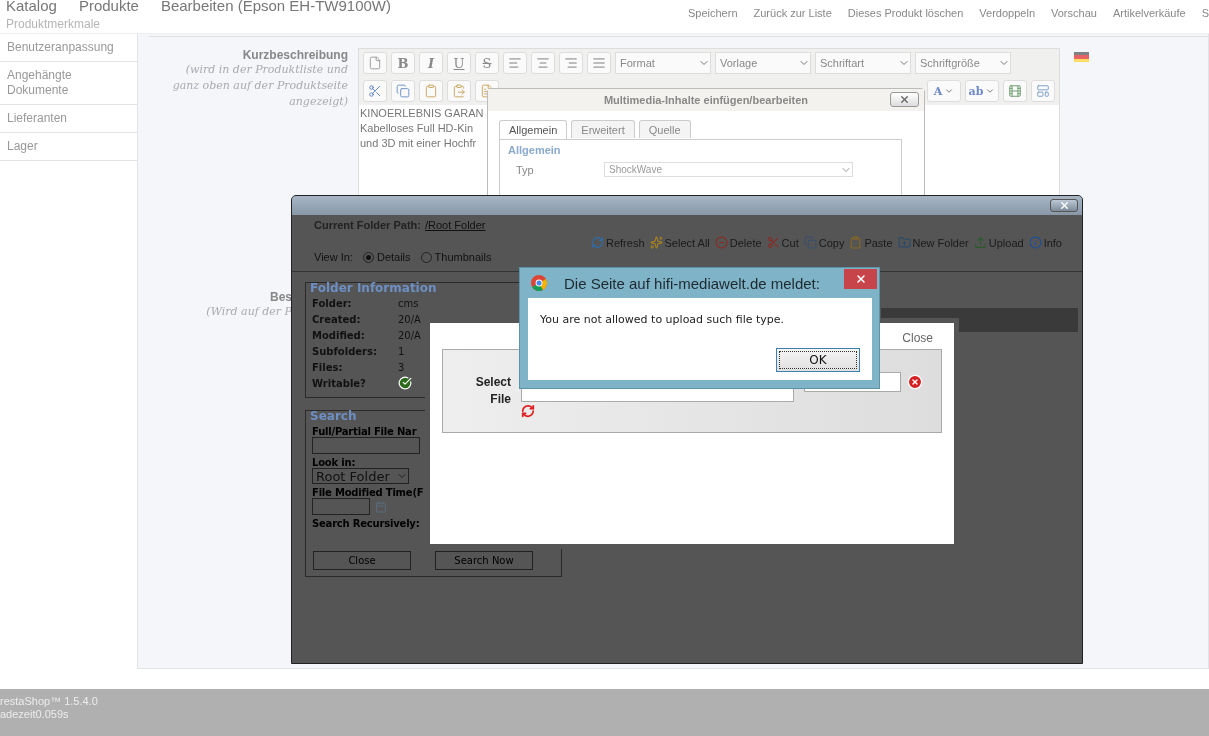 The width and height of the screenshot is (1209, 736). What do you see at coordinates (337, 319) in the screenshot?
I see `info-label: Created:` at bounding box center [337, 319].